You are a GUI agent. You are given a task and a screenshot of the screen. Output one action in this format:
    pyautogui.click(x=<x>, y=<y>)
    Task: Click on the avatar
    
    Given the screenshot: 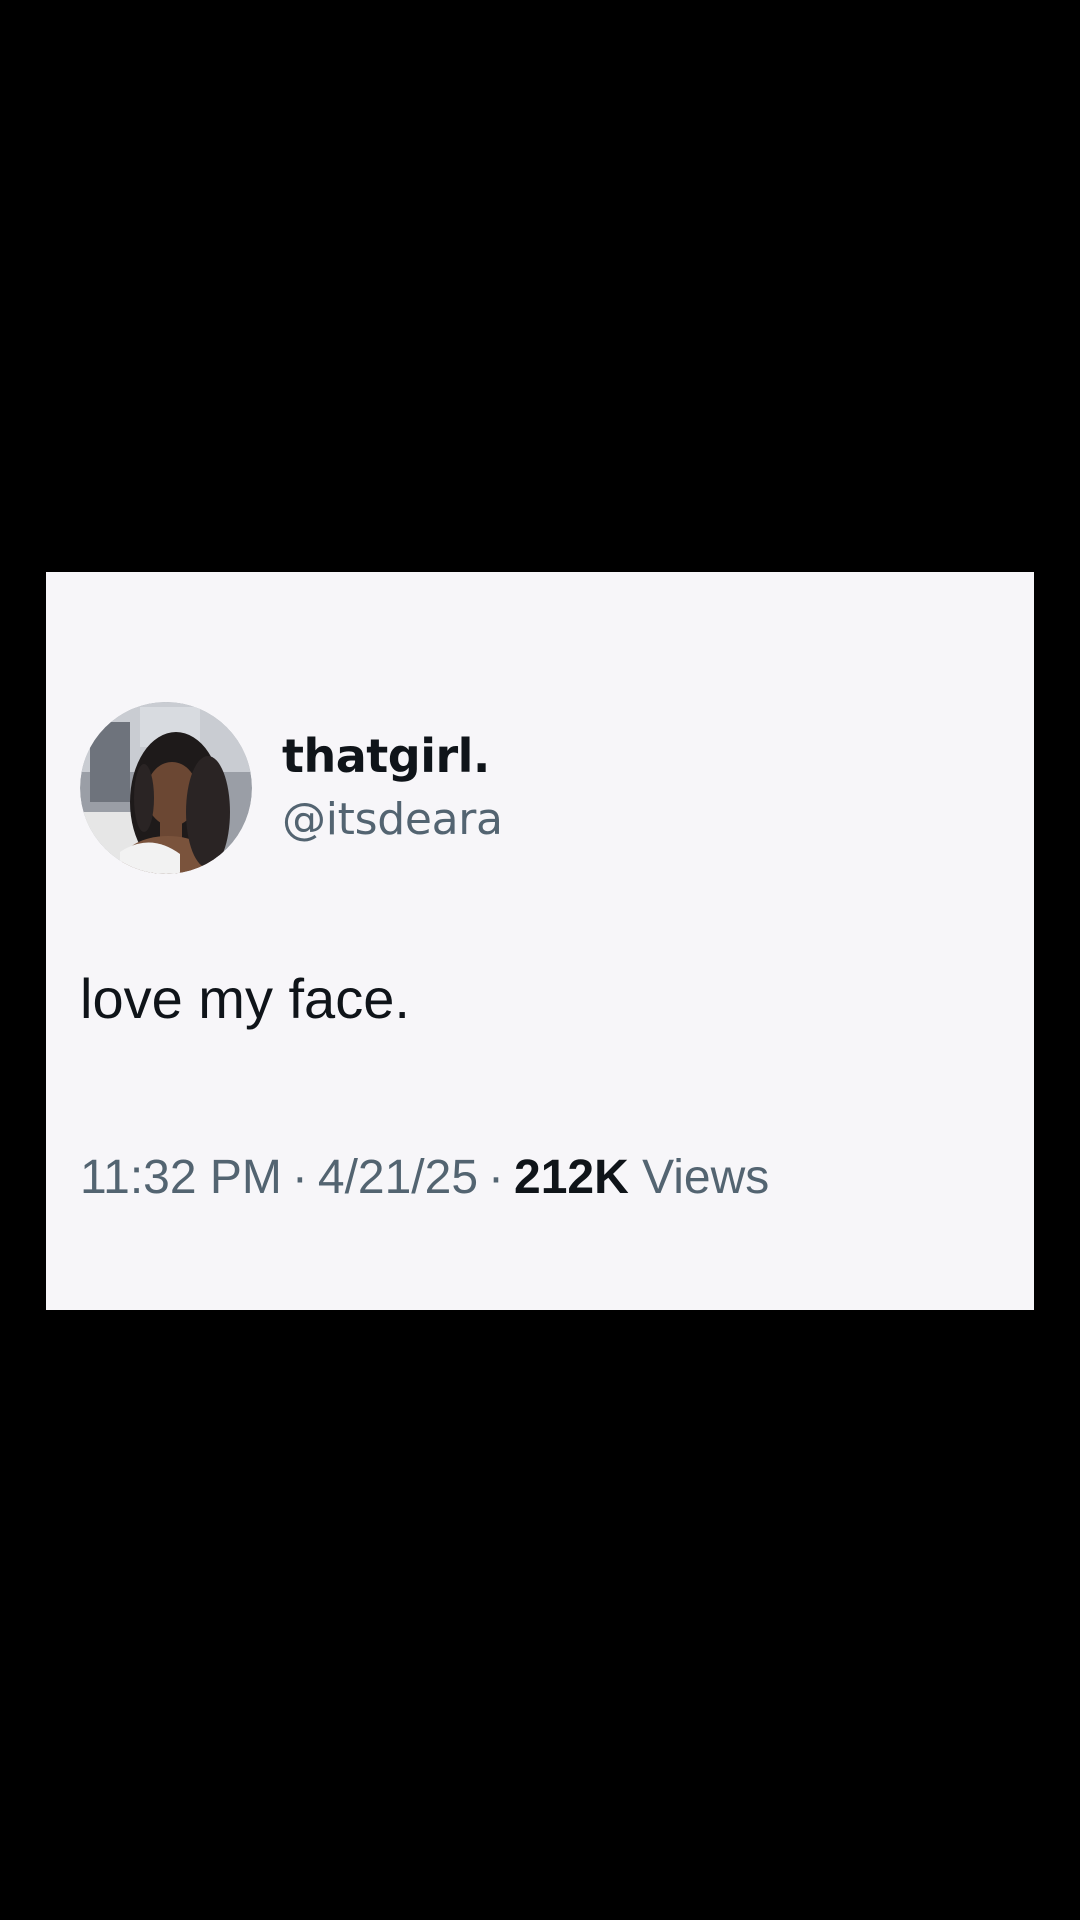 What is the action you would take?
    pyautogui.click(x=166, y=788)
    